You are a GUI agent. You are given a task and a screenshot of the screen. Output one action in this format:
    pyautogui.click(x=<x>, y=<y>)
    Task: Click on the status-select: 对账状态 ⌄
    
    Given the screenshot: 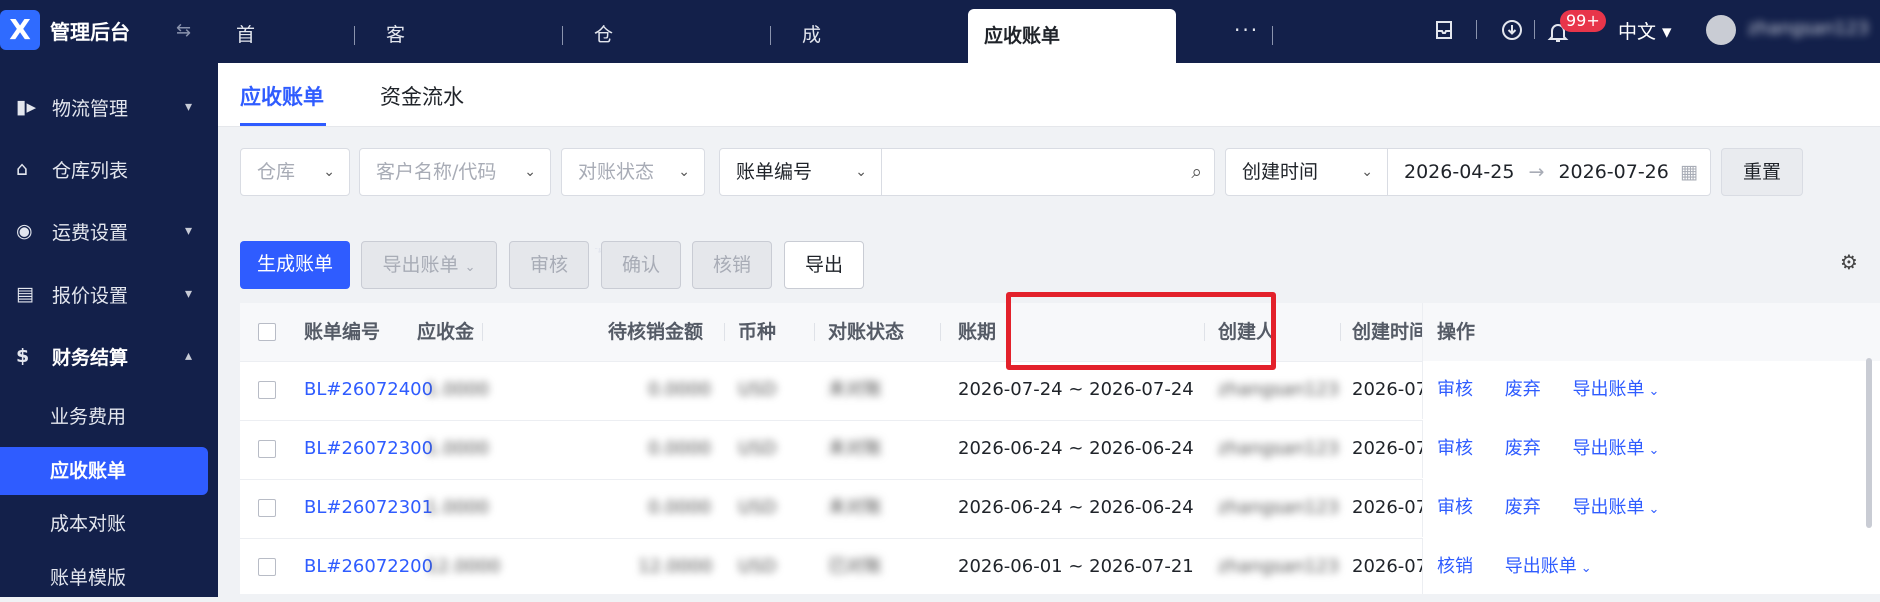 What is the action you would take?
    pyautogui.click(x=633, y=172)
    